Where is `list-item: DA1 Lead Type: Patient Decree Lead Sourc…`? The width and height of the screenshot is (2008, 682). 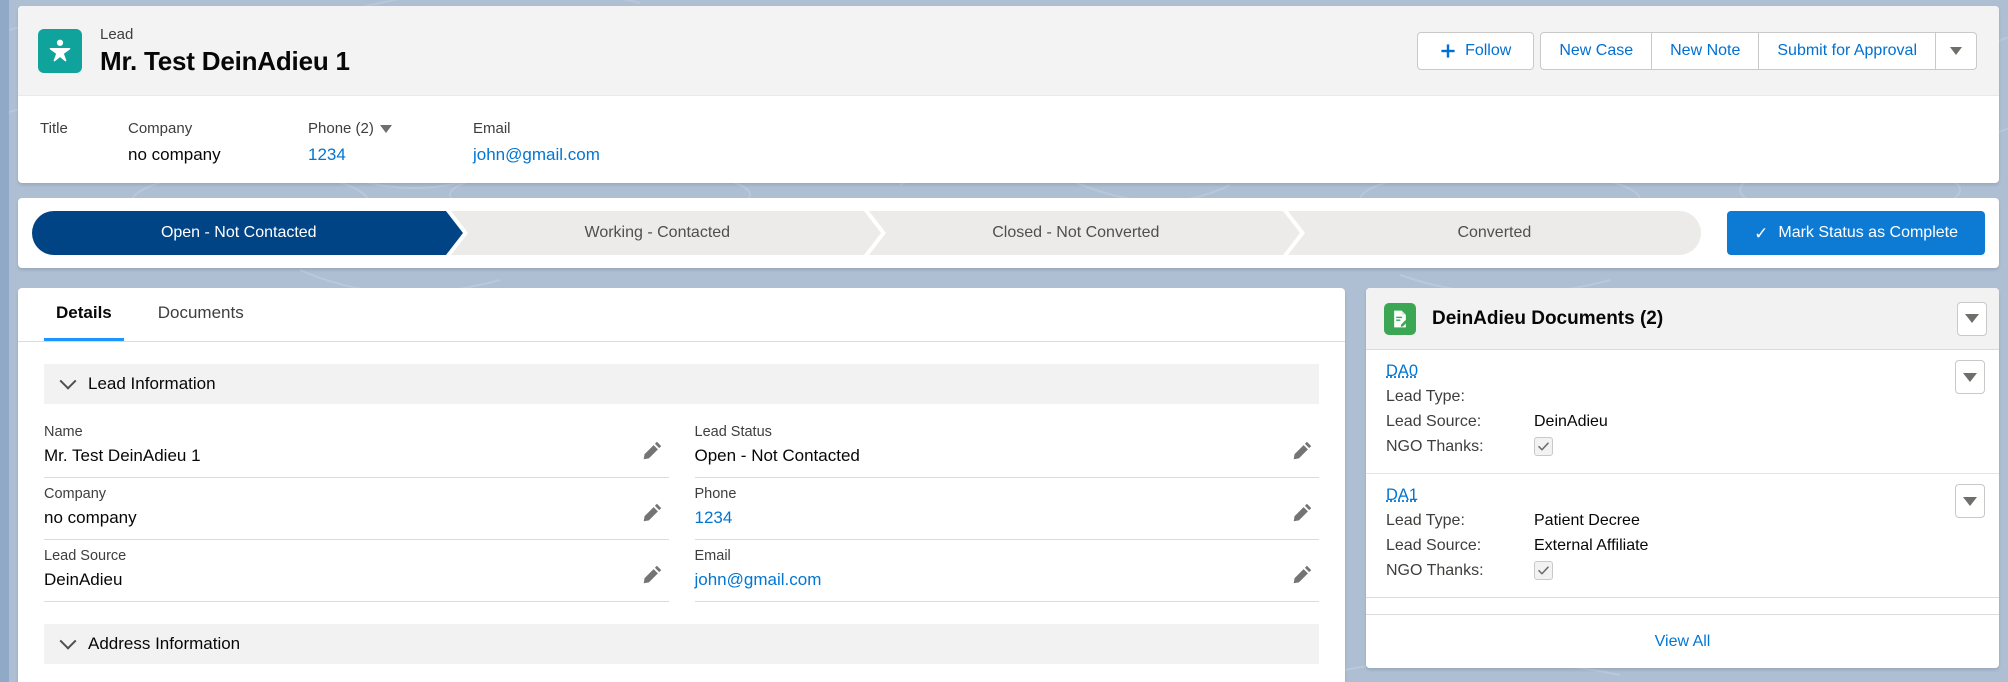
list-item: DA1 Lead Type: Patient Decree Lead Sourc… is located at coordinates (1682, 536).